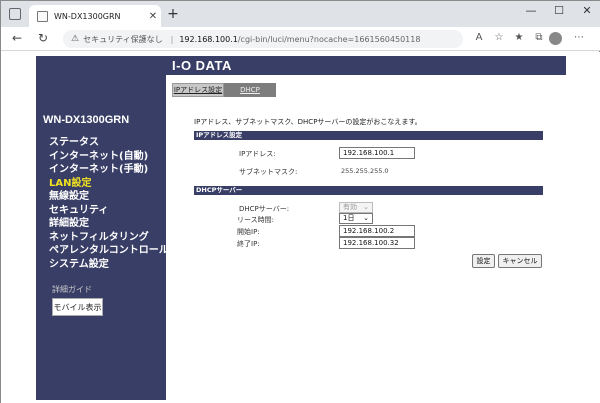  Describe the element at coordinates (539, 37) in the screenshot. I see `collections-icon: ⧉` at that location.